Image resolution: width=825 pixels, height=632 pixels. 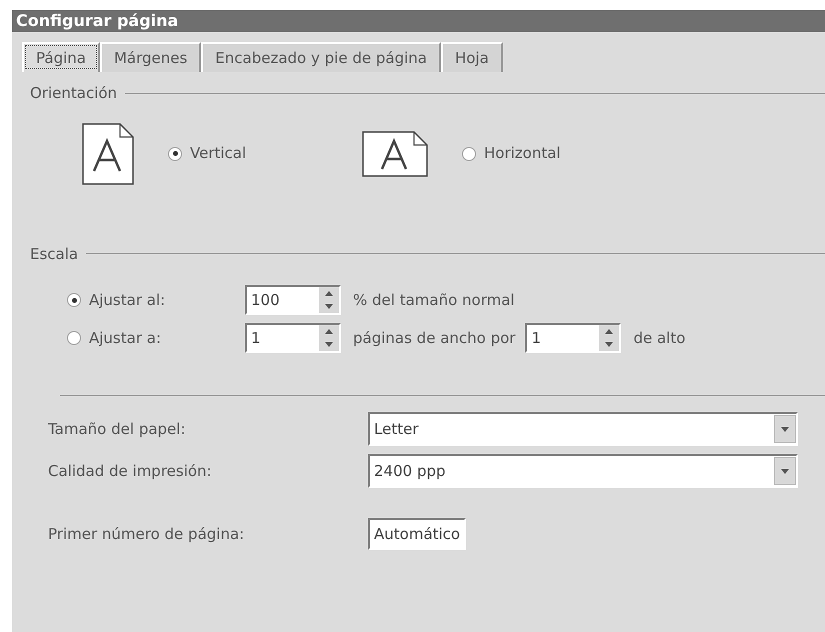 What do you see at coordinates (54, 254) in the screenshot?
I see `group-label: Escala` at bounding box center [54, 254].